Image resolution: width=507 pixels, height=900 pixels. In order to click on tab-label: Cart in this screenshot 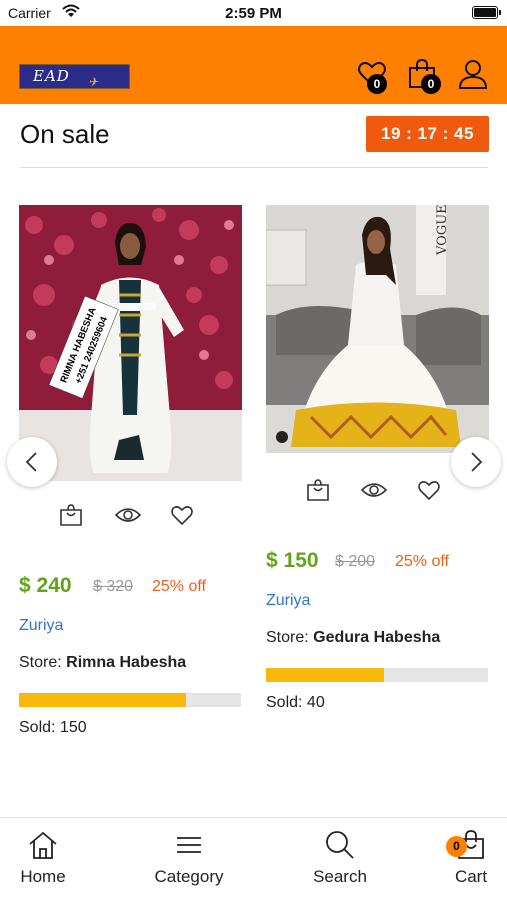, I will do `click(471, 876)`.